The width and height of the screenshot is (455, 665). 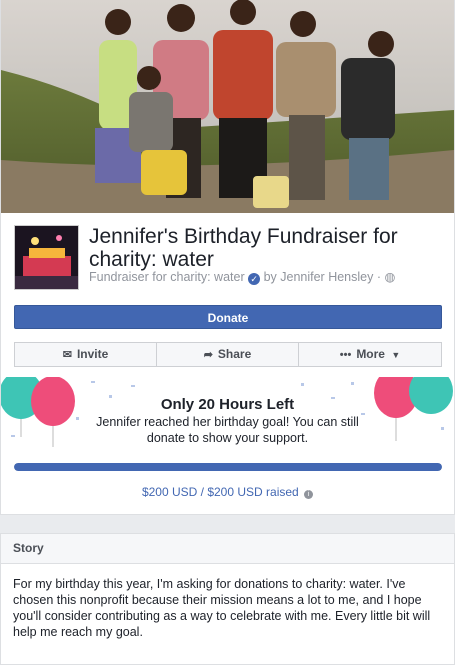 I want to click on progress-bar, so click(x=228, y=467).